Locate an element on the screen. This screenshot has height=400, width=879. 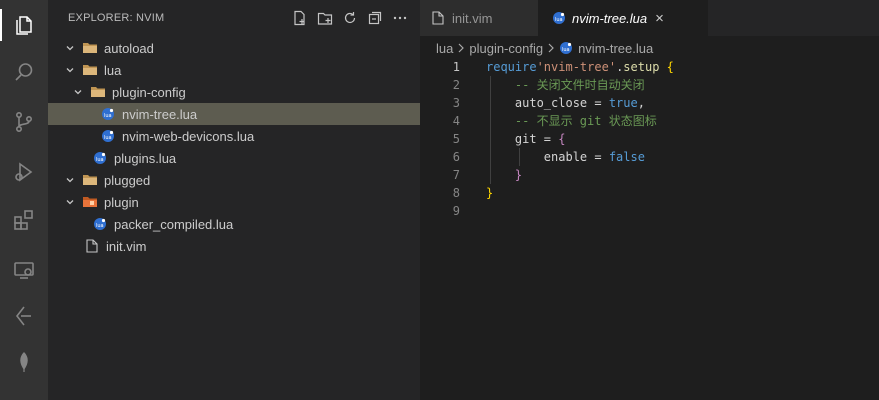
line-text: git = { is located at coordinates (526, 139).